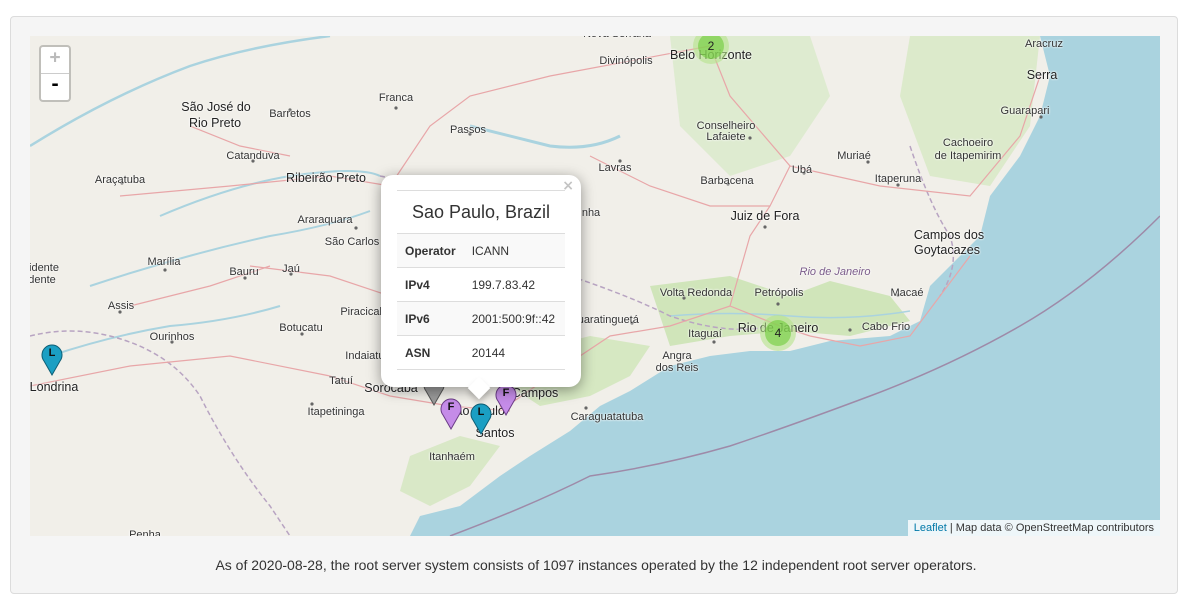 The image size is (1192, 608). Describe the element at coordinates (52, 360) in the screenshot. I see `londrina-l-root-marker: L` at that location.